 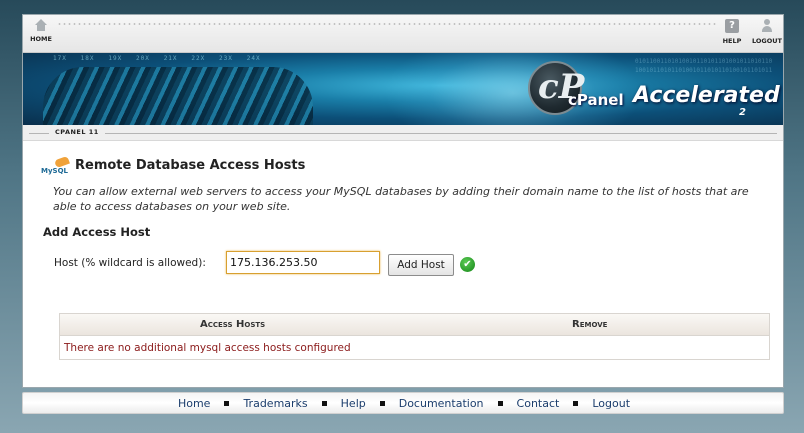 What do you see at coordinates (403, 34) in the screenshot?
I see `top-toolbar: HOME ? HELP LOGOUT` at bounding box center [403, 34].